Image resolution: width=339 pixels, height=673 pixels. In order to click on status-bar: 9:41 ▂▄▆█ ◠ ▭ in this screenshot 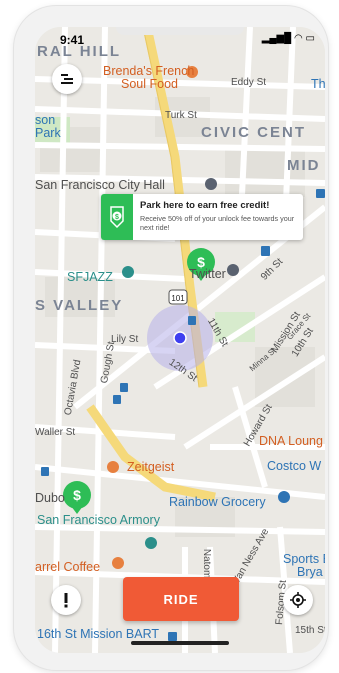, I will do `click(180, 38)`.